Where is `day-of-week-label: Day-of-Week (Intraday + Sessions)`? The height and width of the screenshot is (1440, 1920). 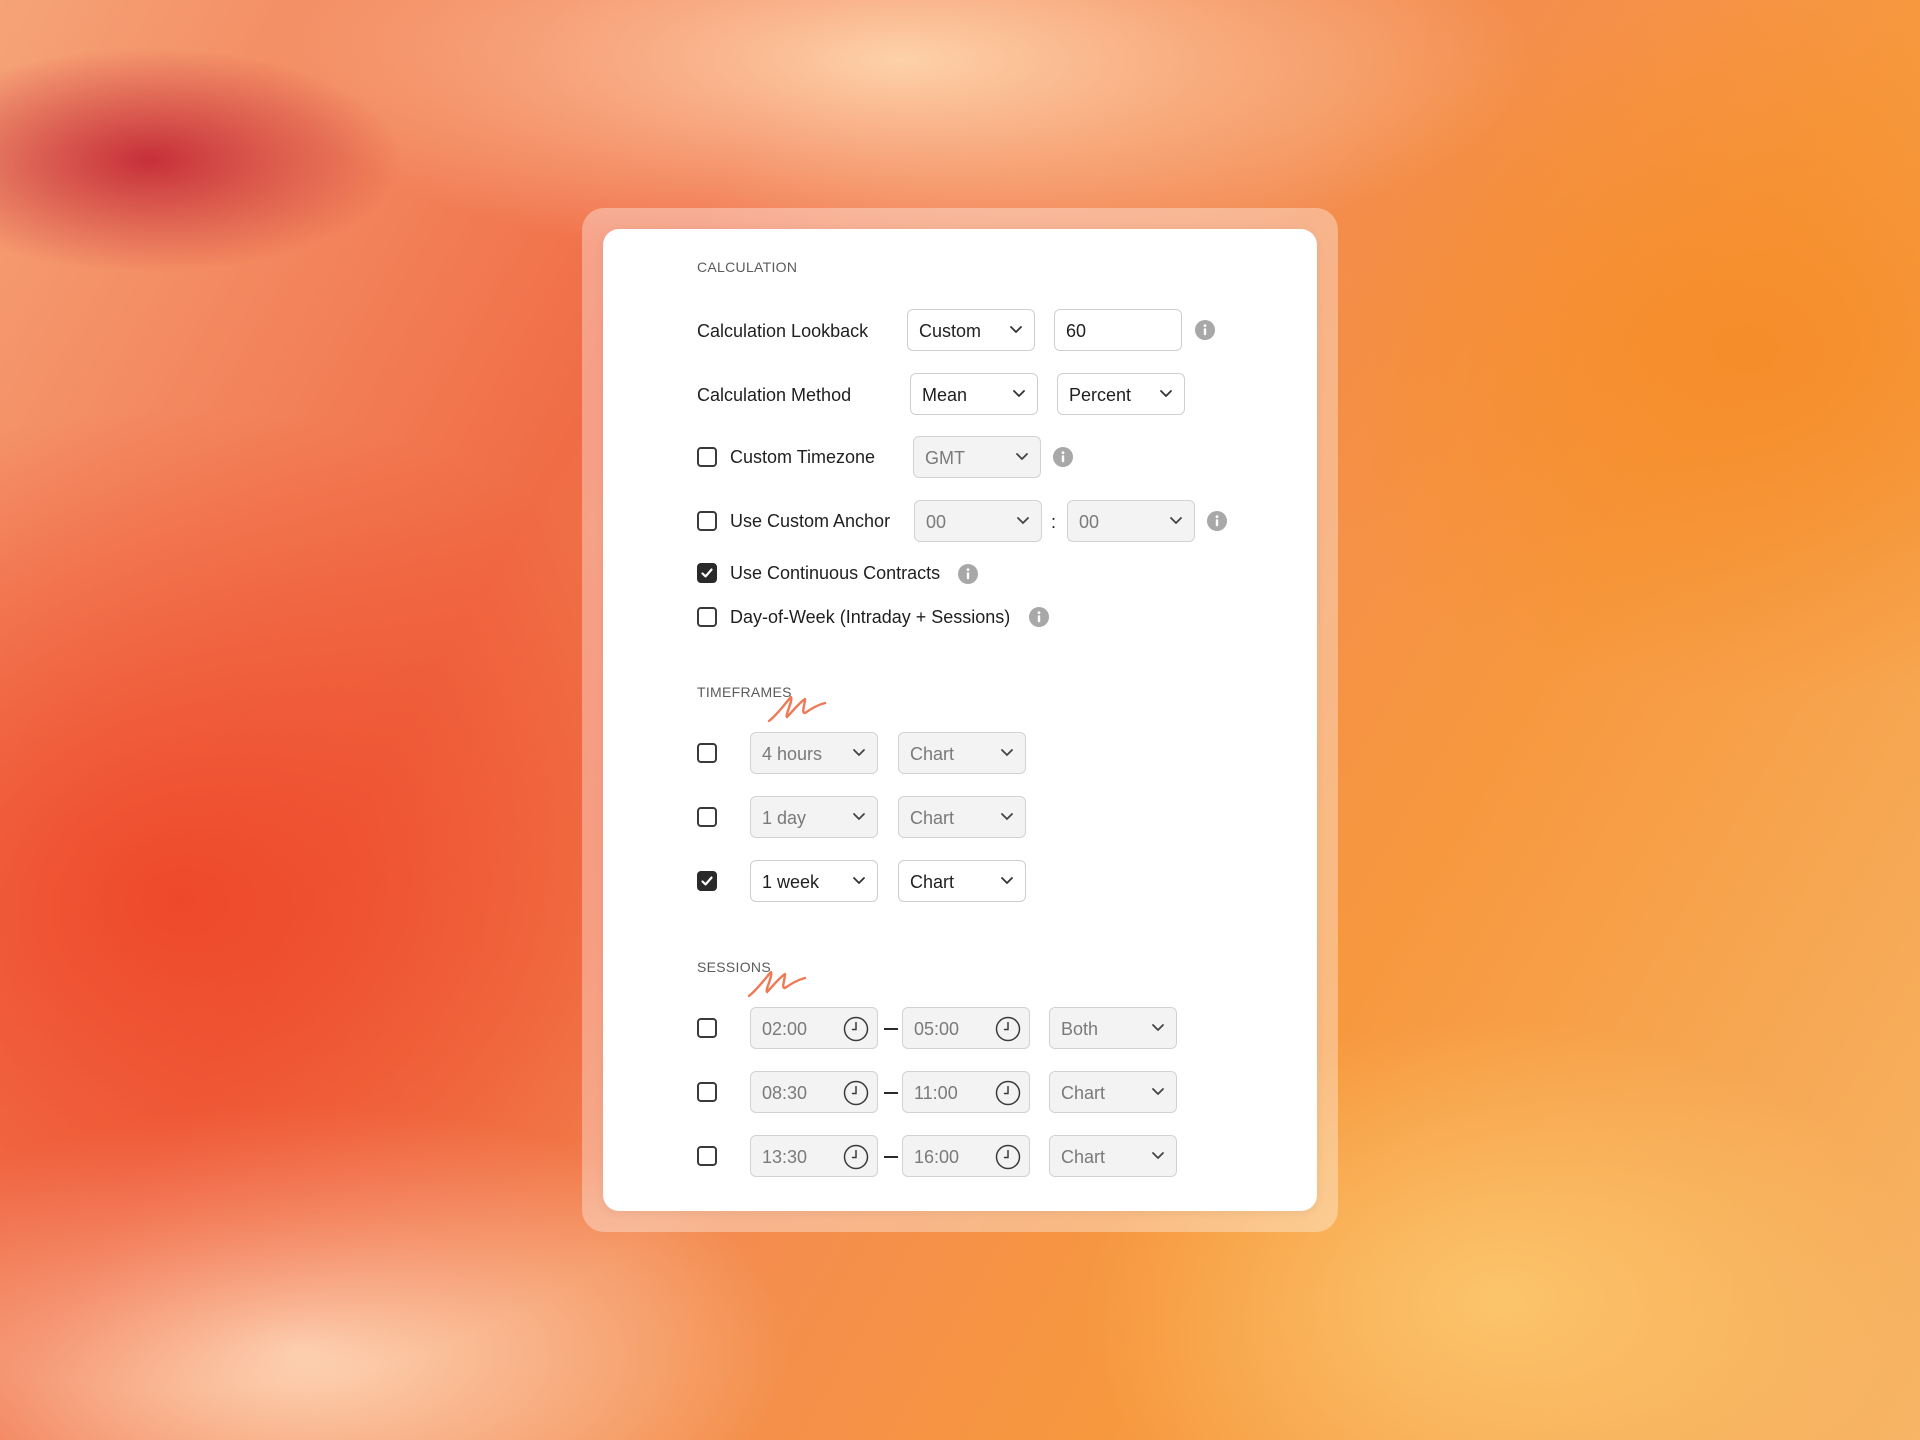
day-of-week-label: Day-of-Week (Intraday + Sessions) is located at coordinates (870, 617).